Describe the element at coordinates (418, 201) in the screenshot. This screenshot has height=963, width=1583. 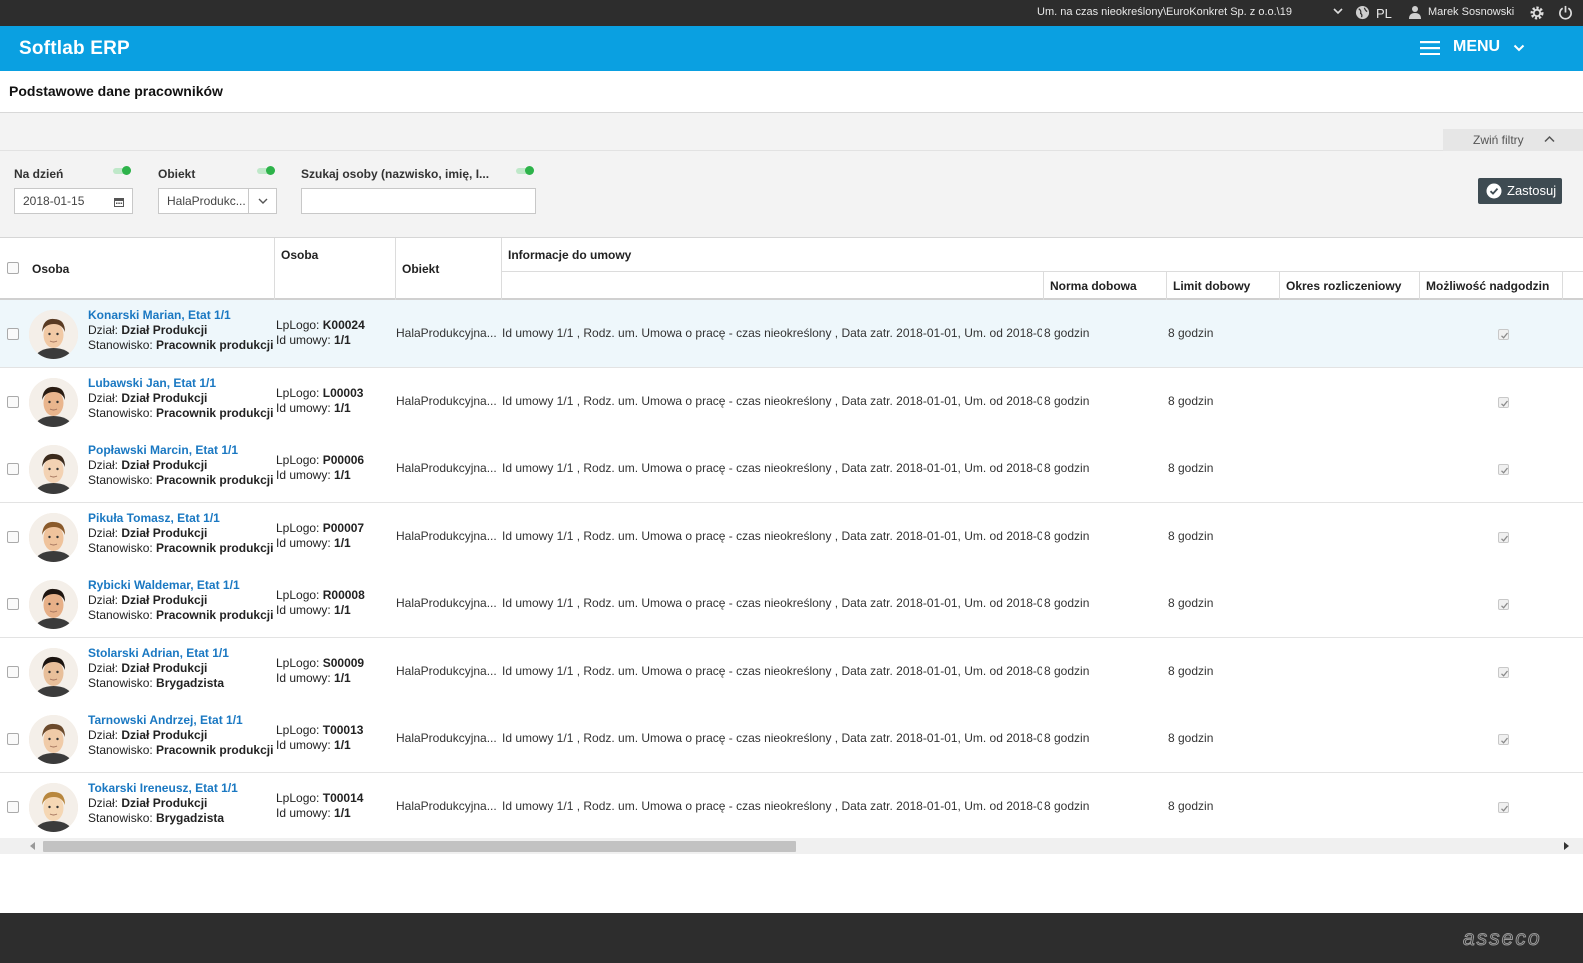
I see `search-input` at that location.